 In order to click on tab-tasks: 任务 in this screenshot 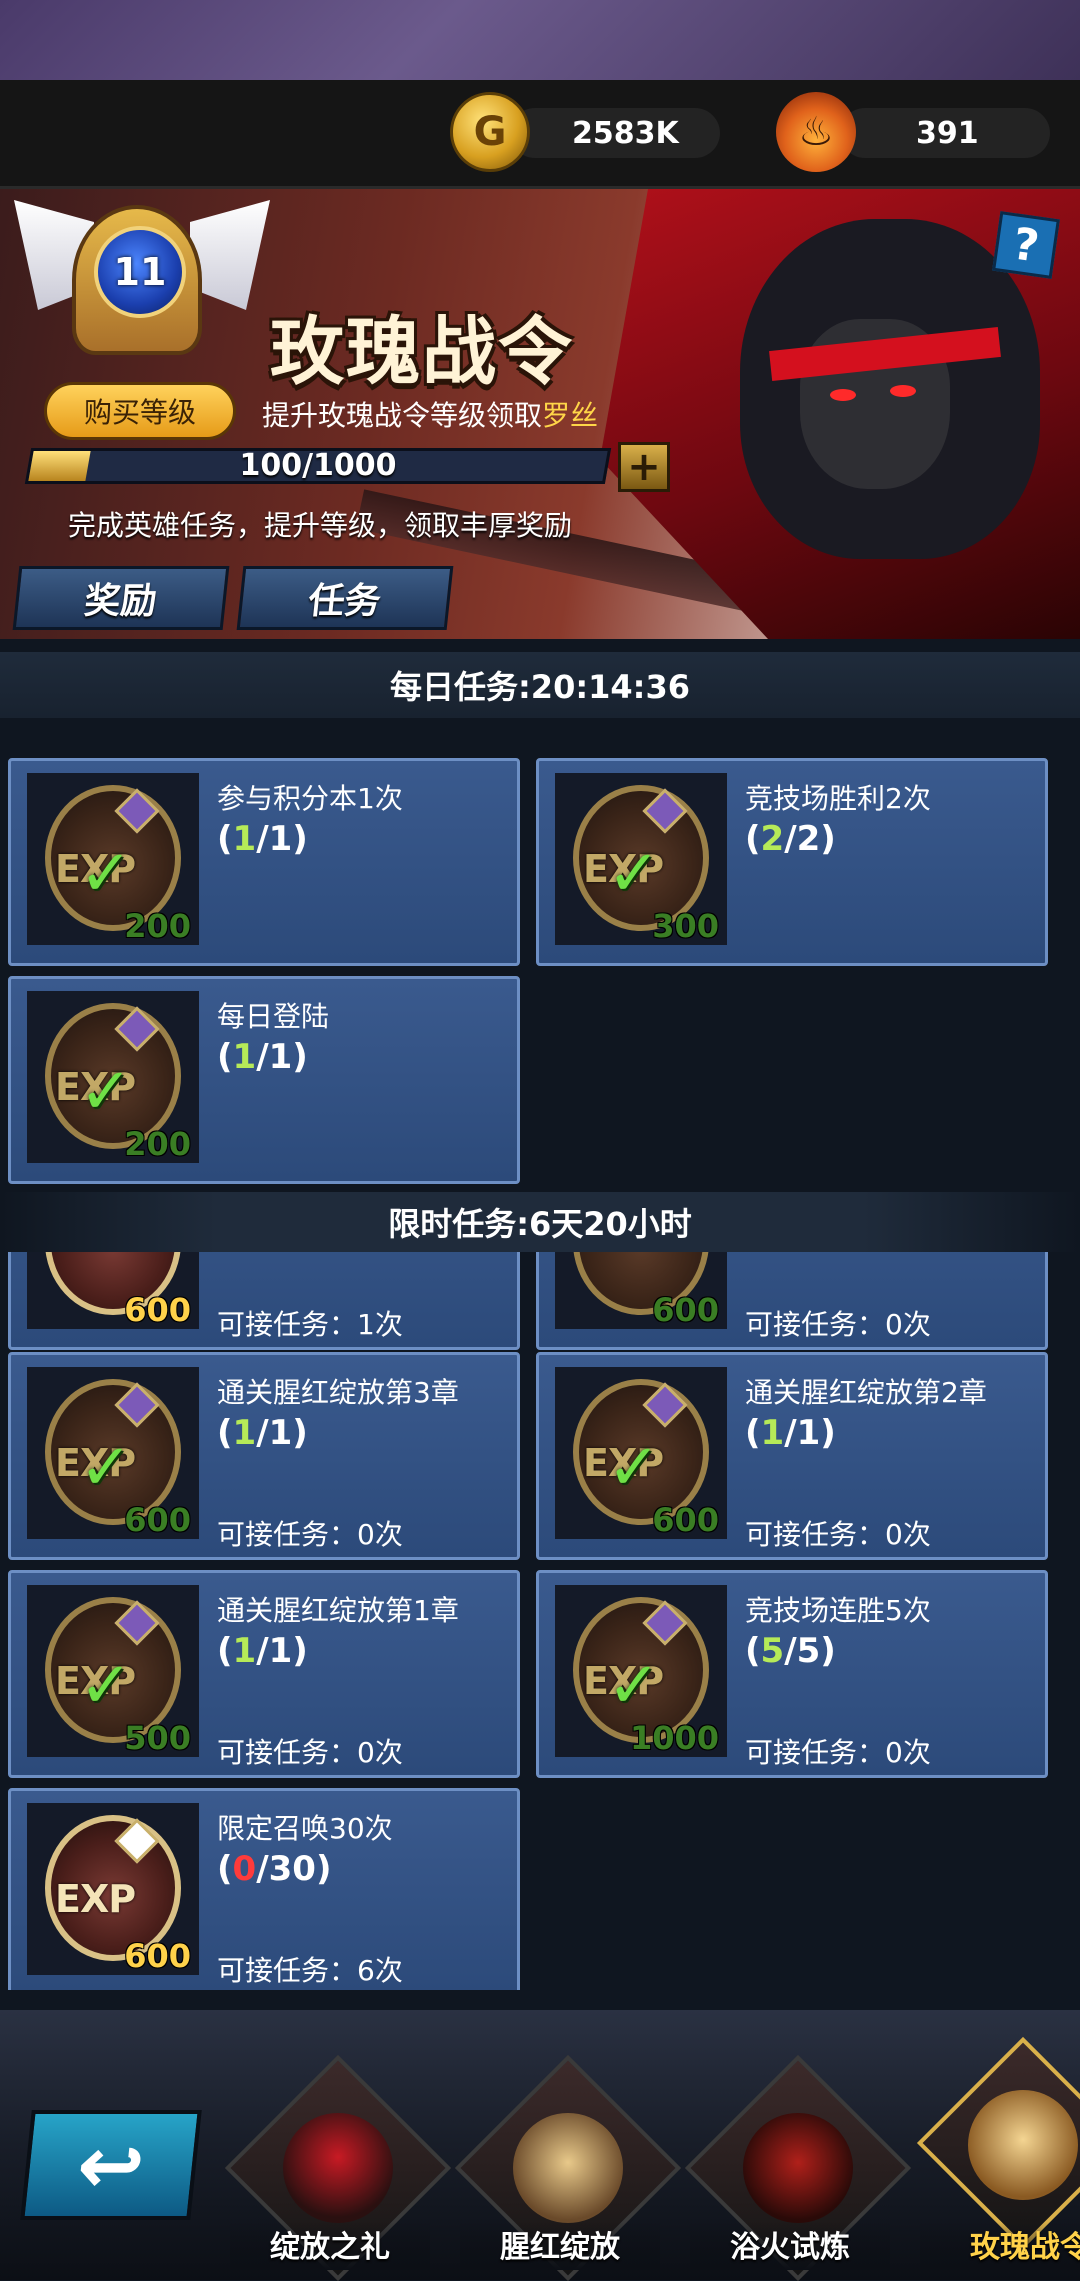, I will do `click(345, 598)`.